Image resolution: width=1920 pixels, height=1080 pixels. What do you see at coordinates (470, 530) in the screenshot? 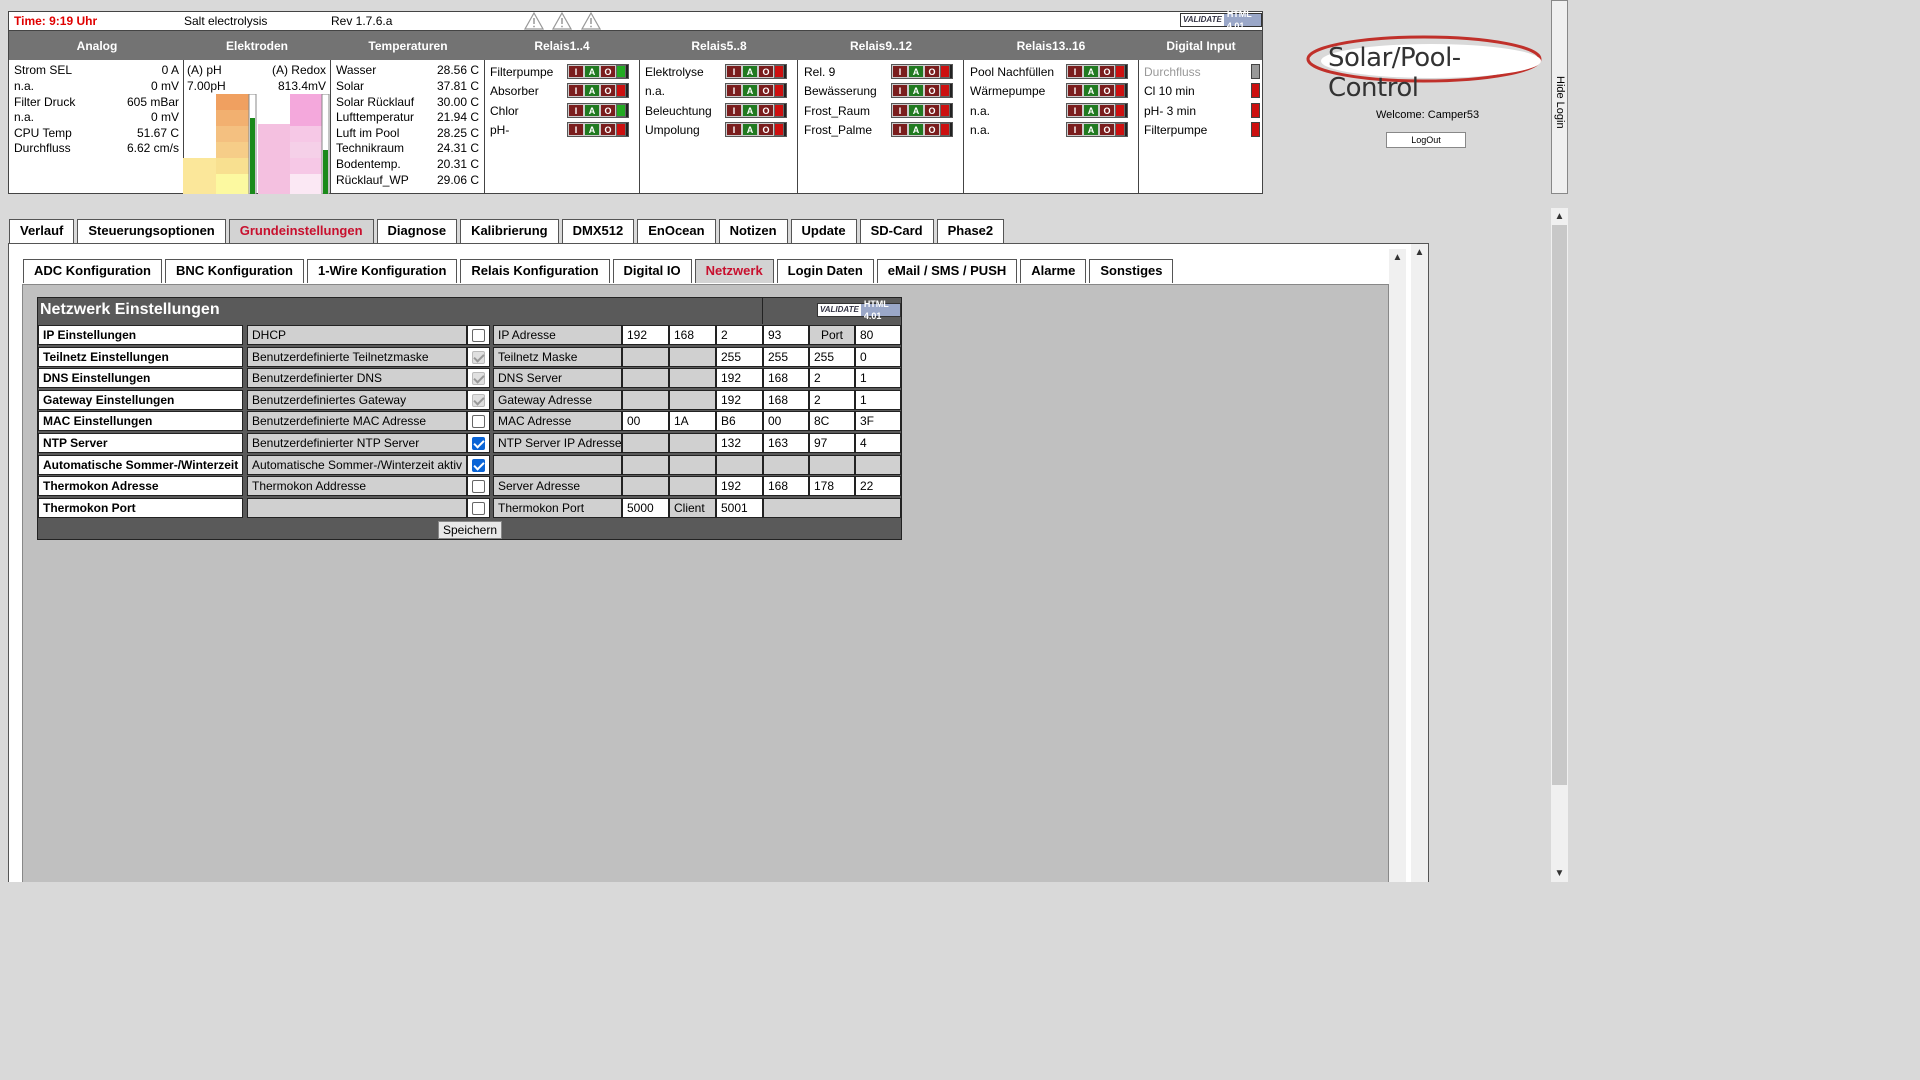
I see `save-button: Speichern` at bounding box center [470, 530].